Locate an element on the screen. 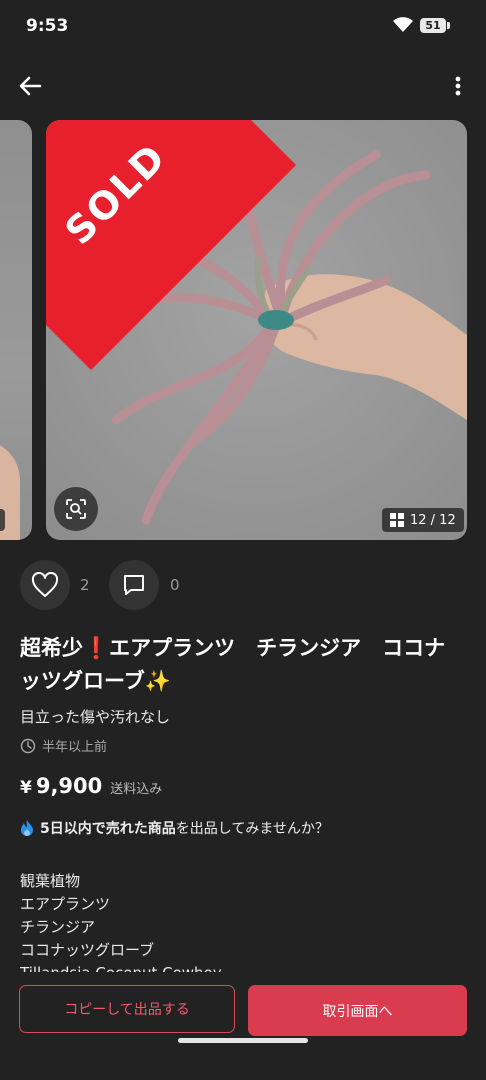 The image size is (486, 1080). description-line: チランジア is located at coordinates (58, 927).